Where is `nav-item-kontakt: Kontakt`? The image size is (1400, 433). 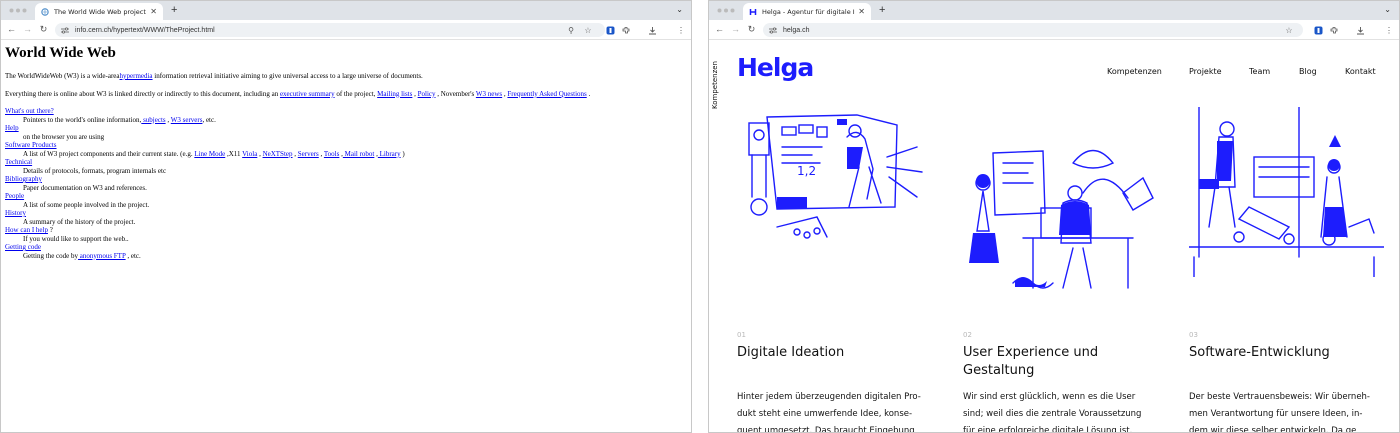 nav-item-kontakt: Kontakt is located at coordinates (1360, 71).